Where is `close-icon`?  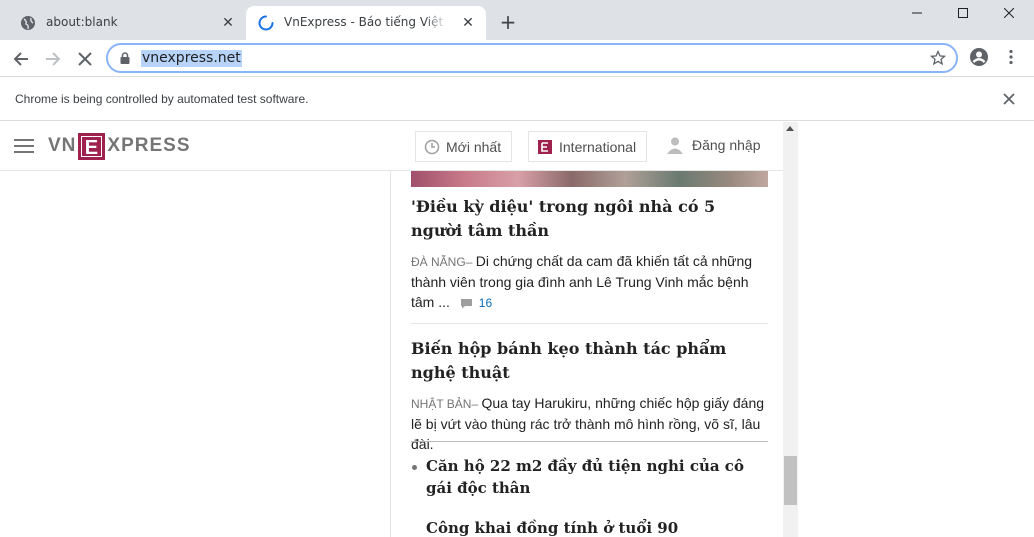
close-icon is located at coordinates (1009, 13).